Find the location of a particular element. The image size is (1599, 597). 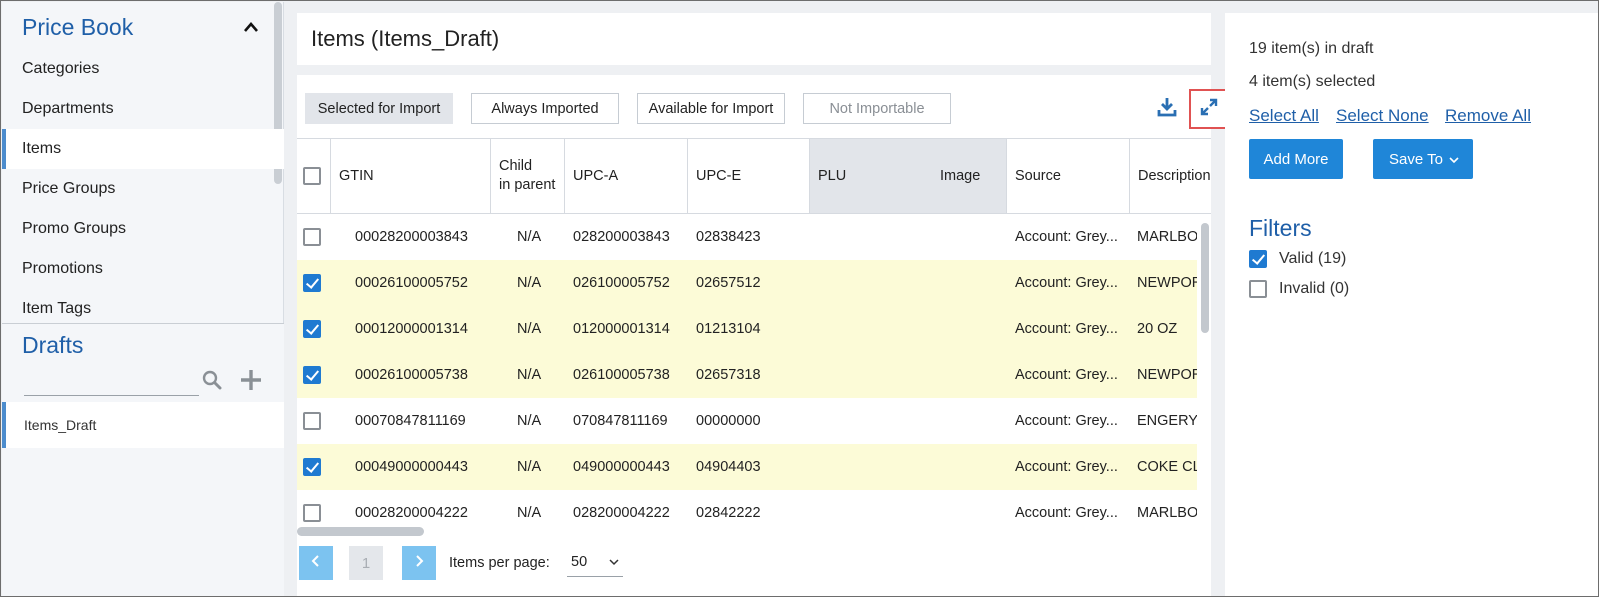

select-all-checkbox is located at coordinates (312, 176).